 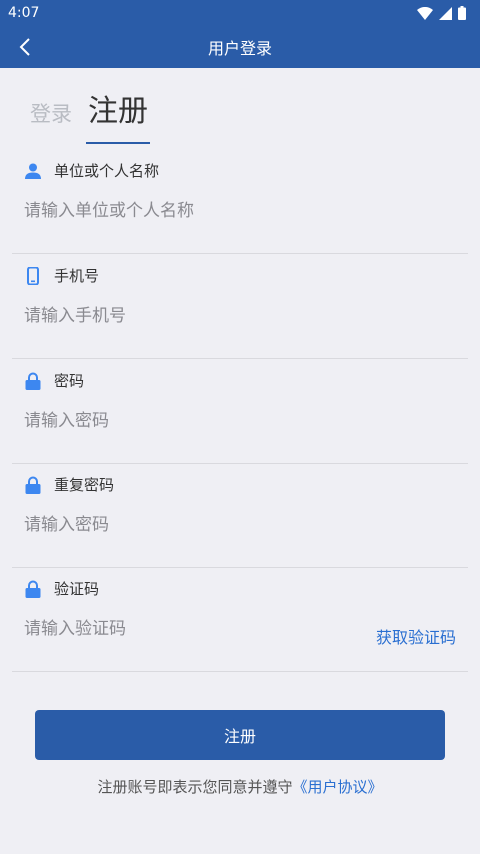 I want to click on back-arrow-icon, so click(x=24, y=47).